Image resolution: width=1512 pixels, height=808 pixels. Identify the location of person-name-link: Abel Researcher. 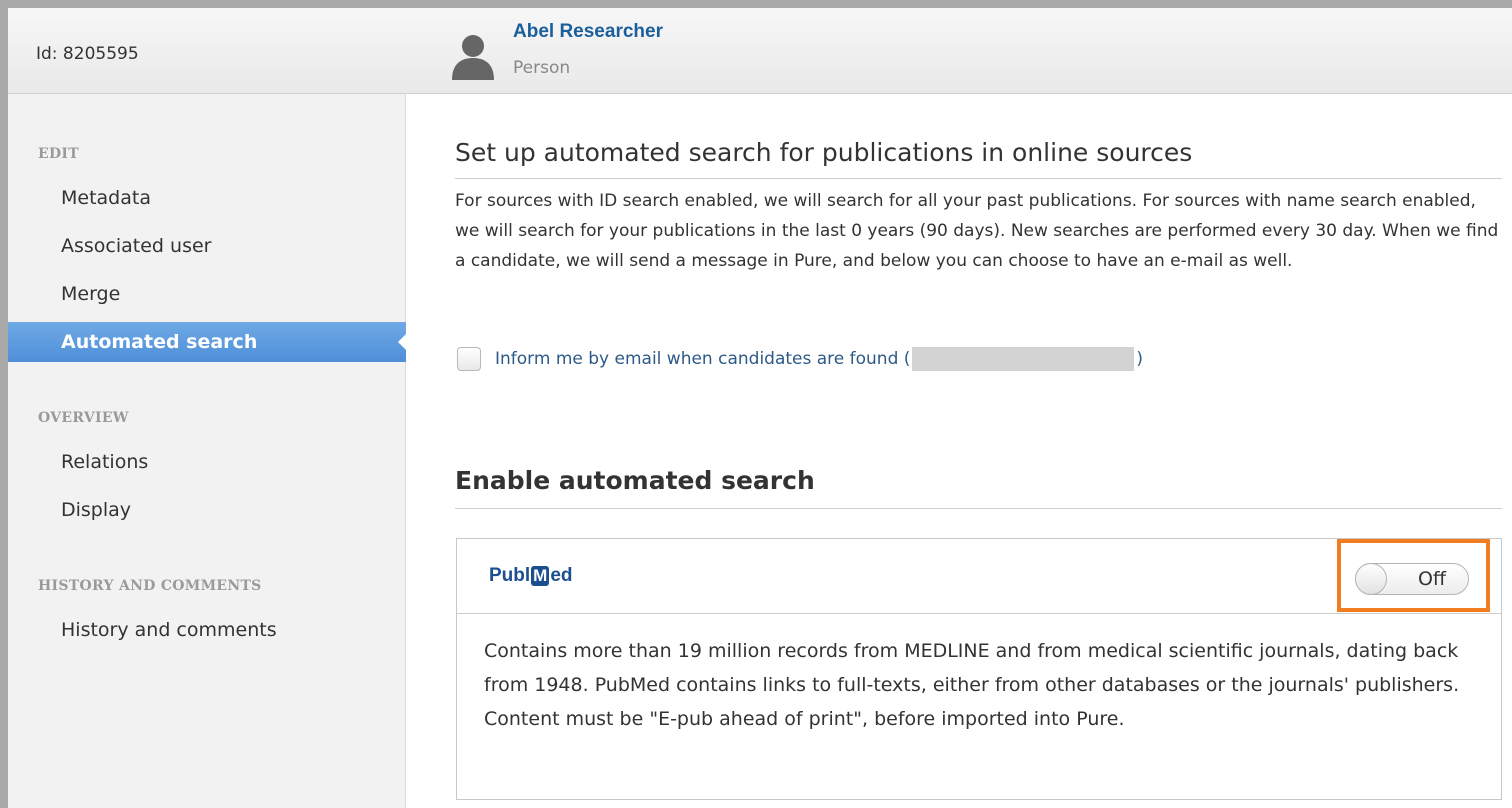
(588, 32).